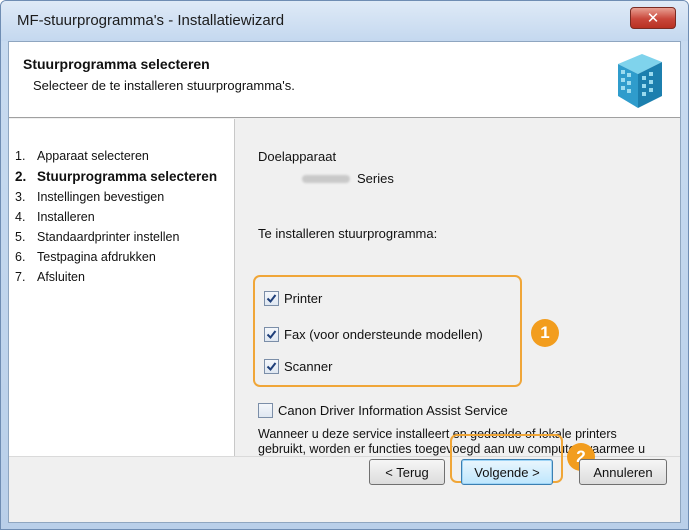 This screenshot has height=530, width=689. Describe the element at coordinates (383, 334) in the screenshot. I see `fax-checkbox-label: Fax (voor ondersteunde modellen)` at that location.